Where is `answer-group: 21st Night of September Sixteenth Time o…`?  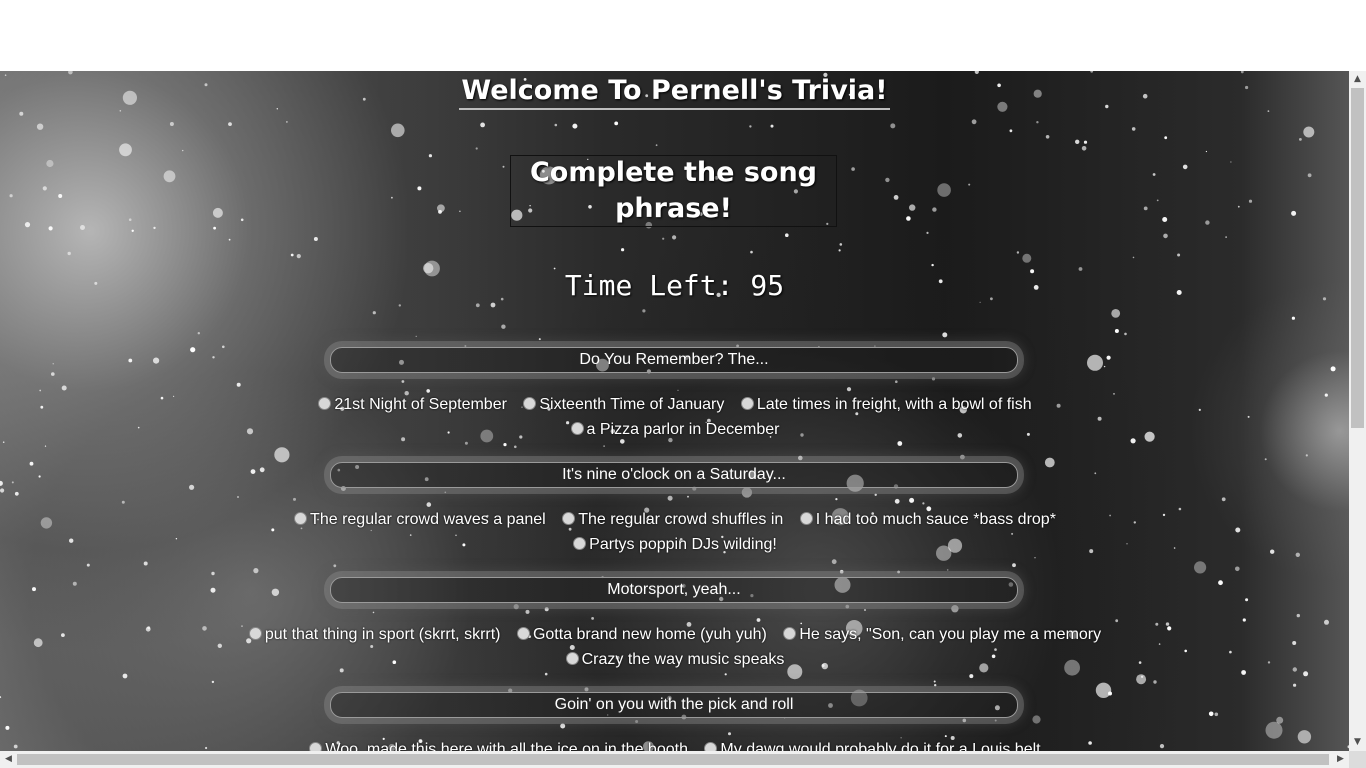
answer-group: 21st Night of September Sixteenth Time o… is located at coordinates (675, 417).